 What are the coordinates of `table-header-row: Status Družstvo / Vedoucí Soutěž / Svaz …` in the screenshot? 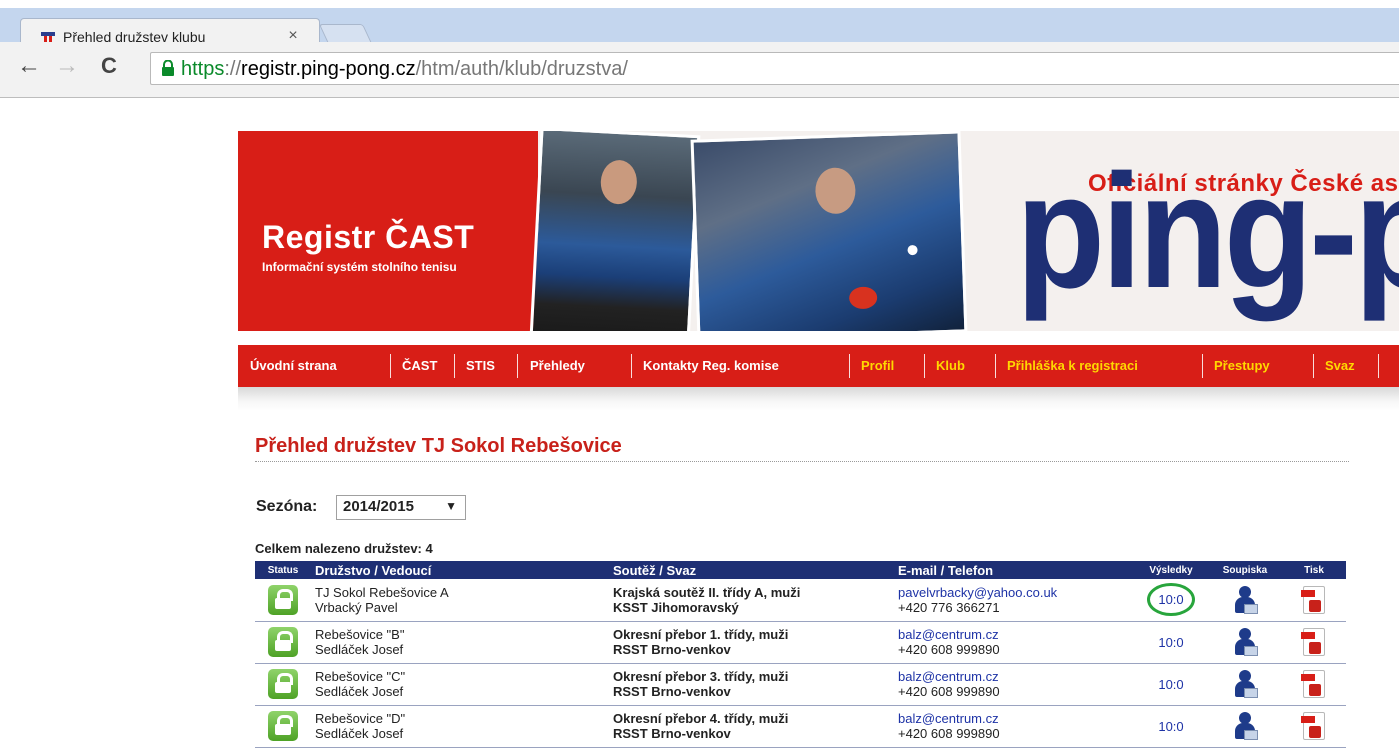 It's located at (800, 570).